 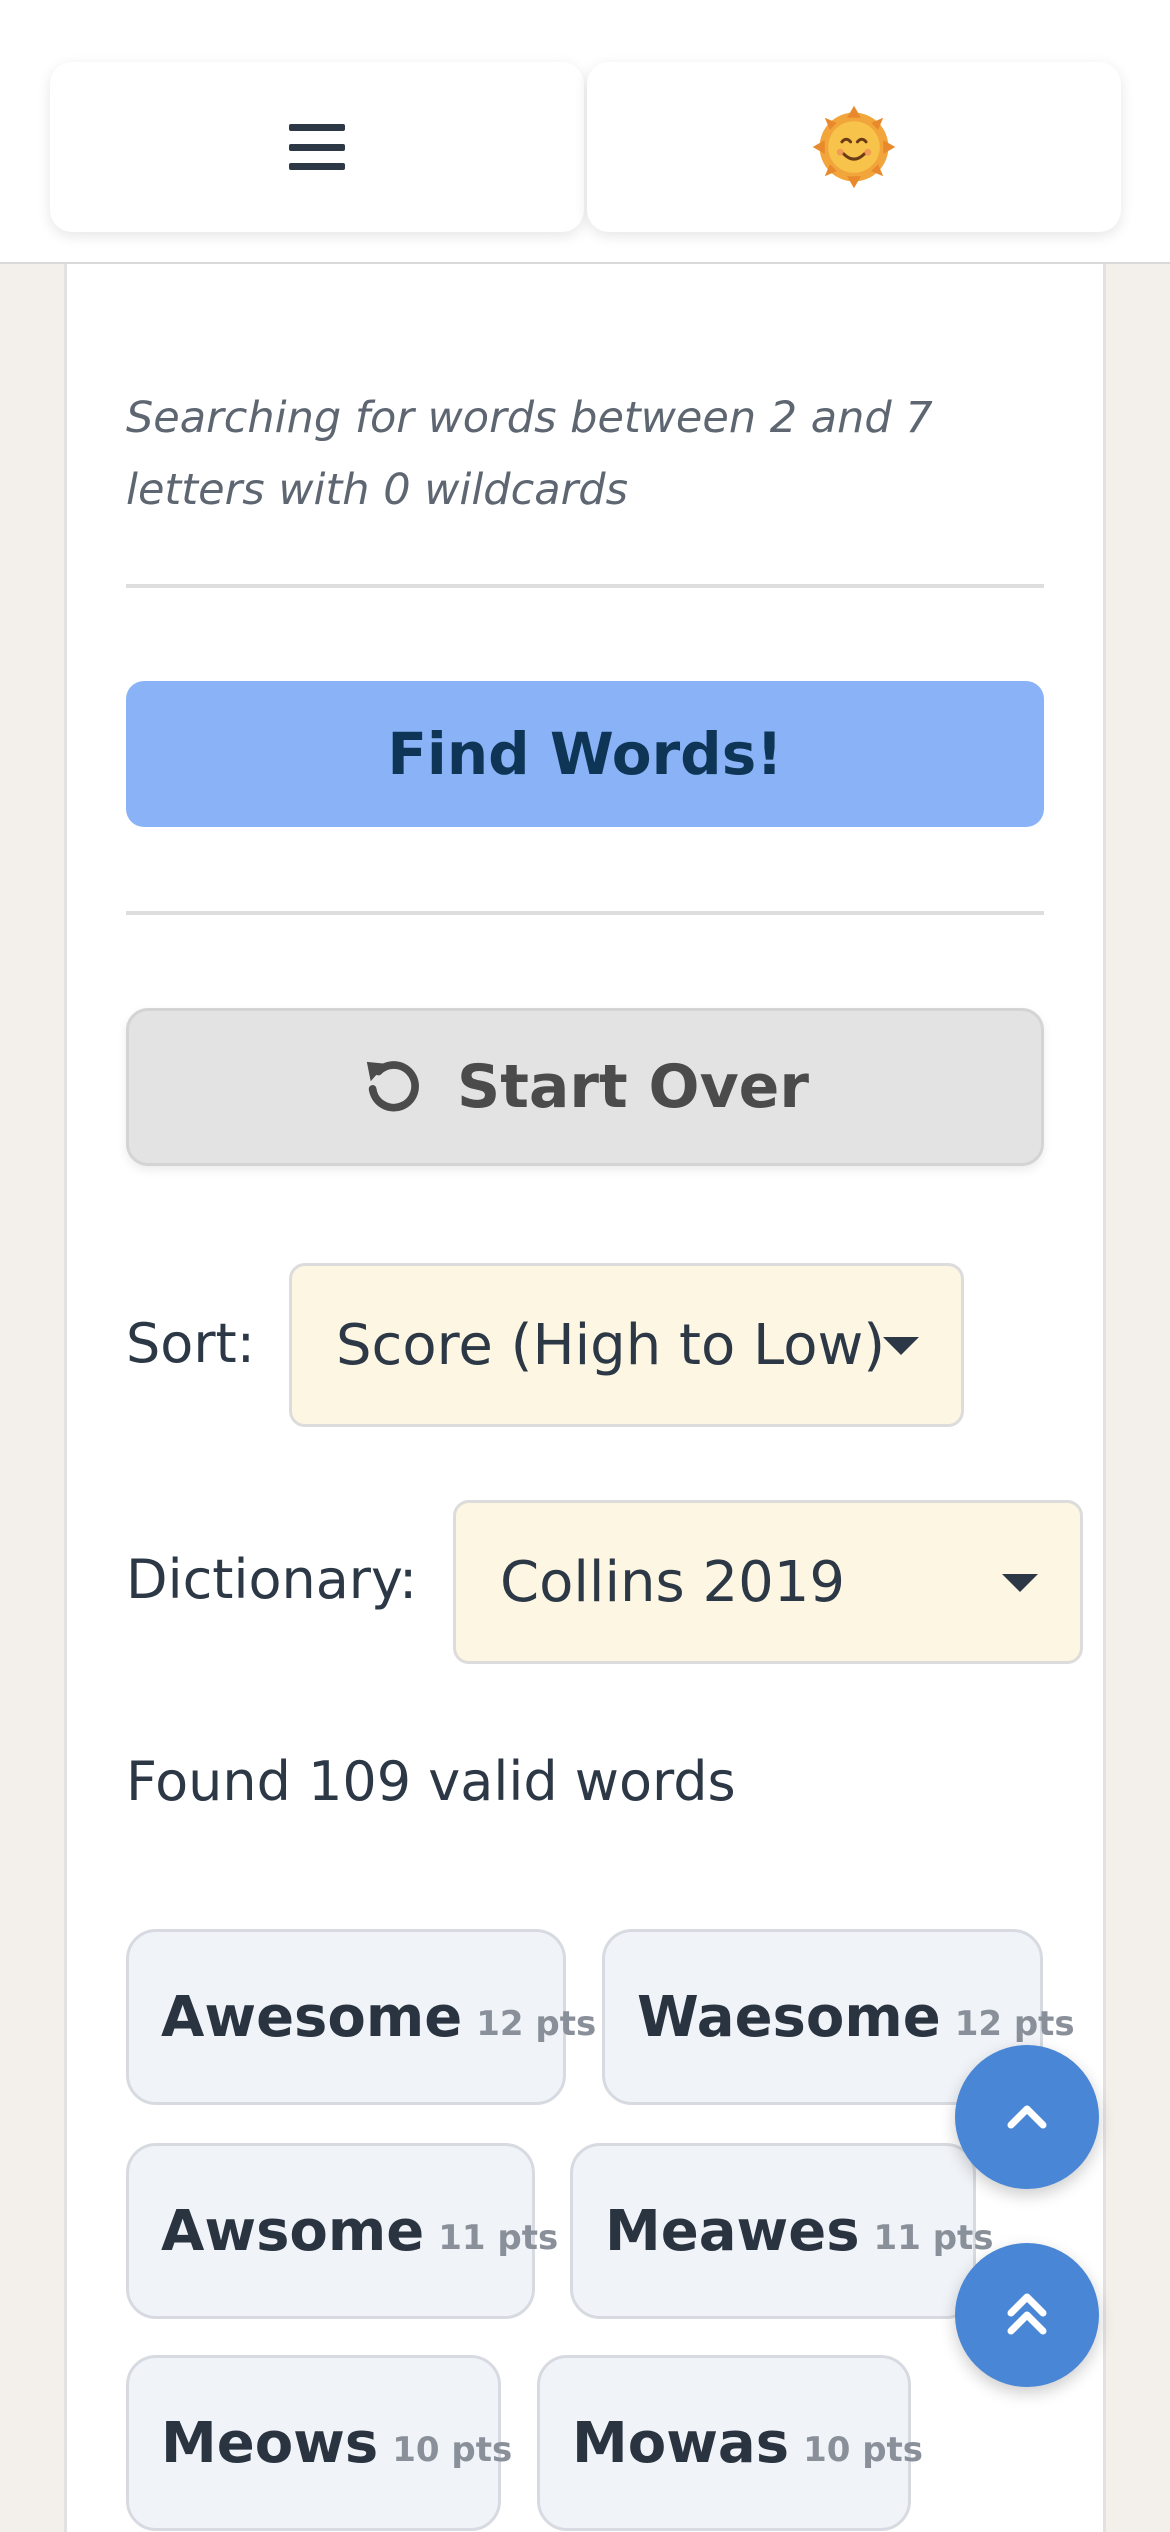 I want to click on theme-button, so click(x=854, y=147).